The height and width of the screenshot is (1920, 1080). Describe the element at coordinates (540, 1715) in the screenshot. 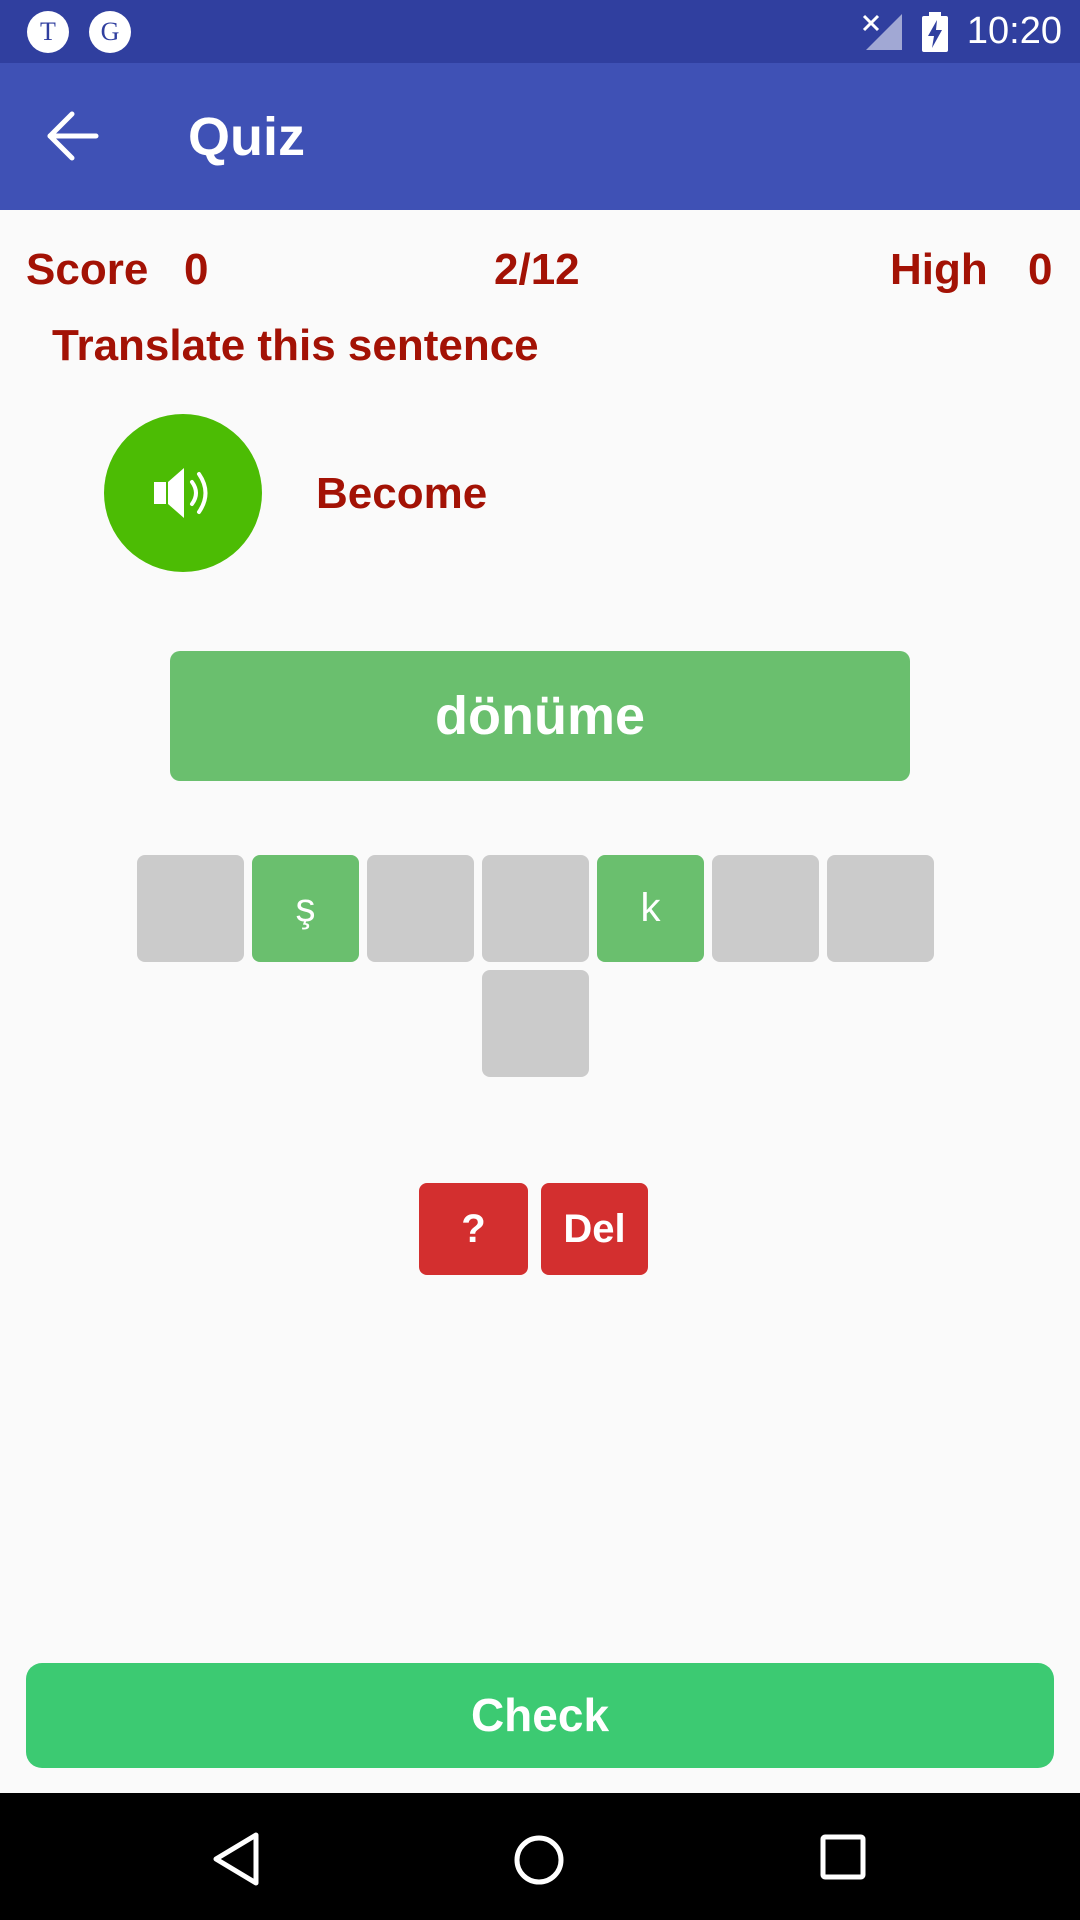

I see `check-button: Check` at that location.